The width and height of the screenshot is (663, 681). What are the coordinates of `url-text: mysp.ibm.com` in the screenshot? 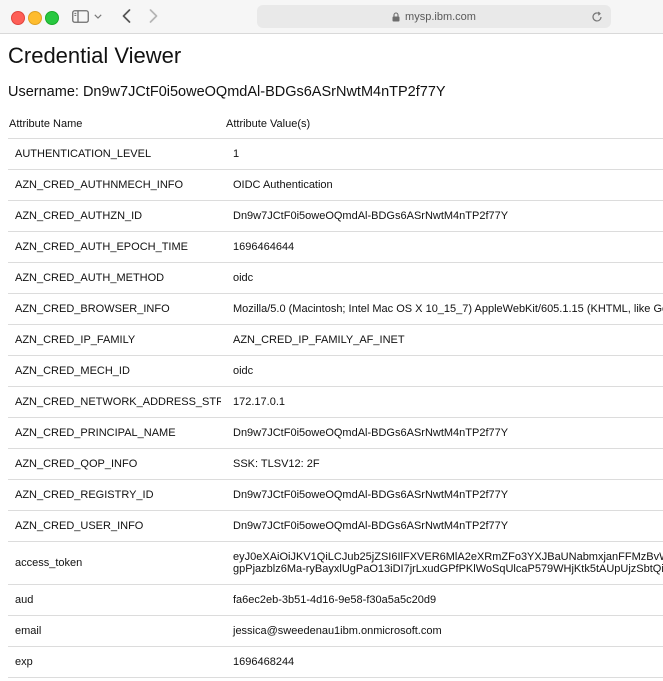 It's located at (440, 16).